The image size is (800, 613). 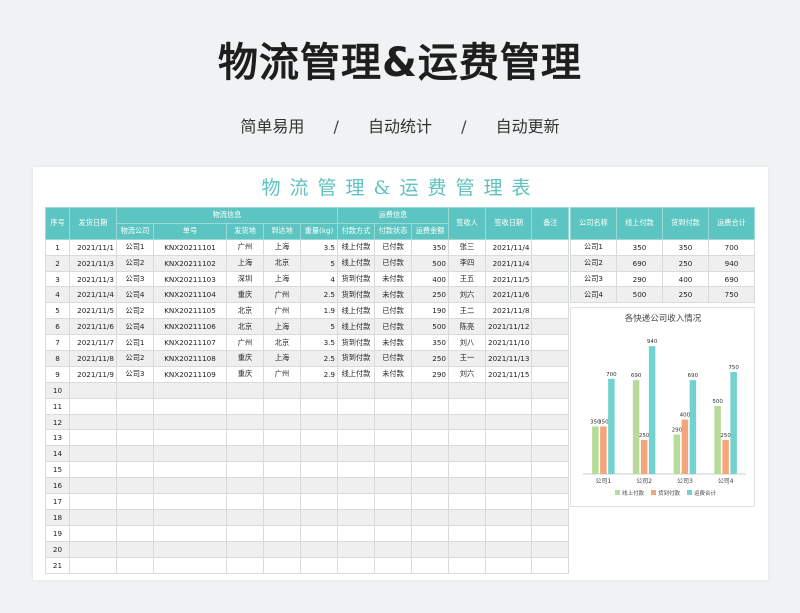 I want to click on cell-order-no: KNX20211107, so click(x=190, y=343).